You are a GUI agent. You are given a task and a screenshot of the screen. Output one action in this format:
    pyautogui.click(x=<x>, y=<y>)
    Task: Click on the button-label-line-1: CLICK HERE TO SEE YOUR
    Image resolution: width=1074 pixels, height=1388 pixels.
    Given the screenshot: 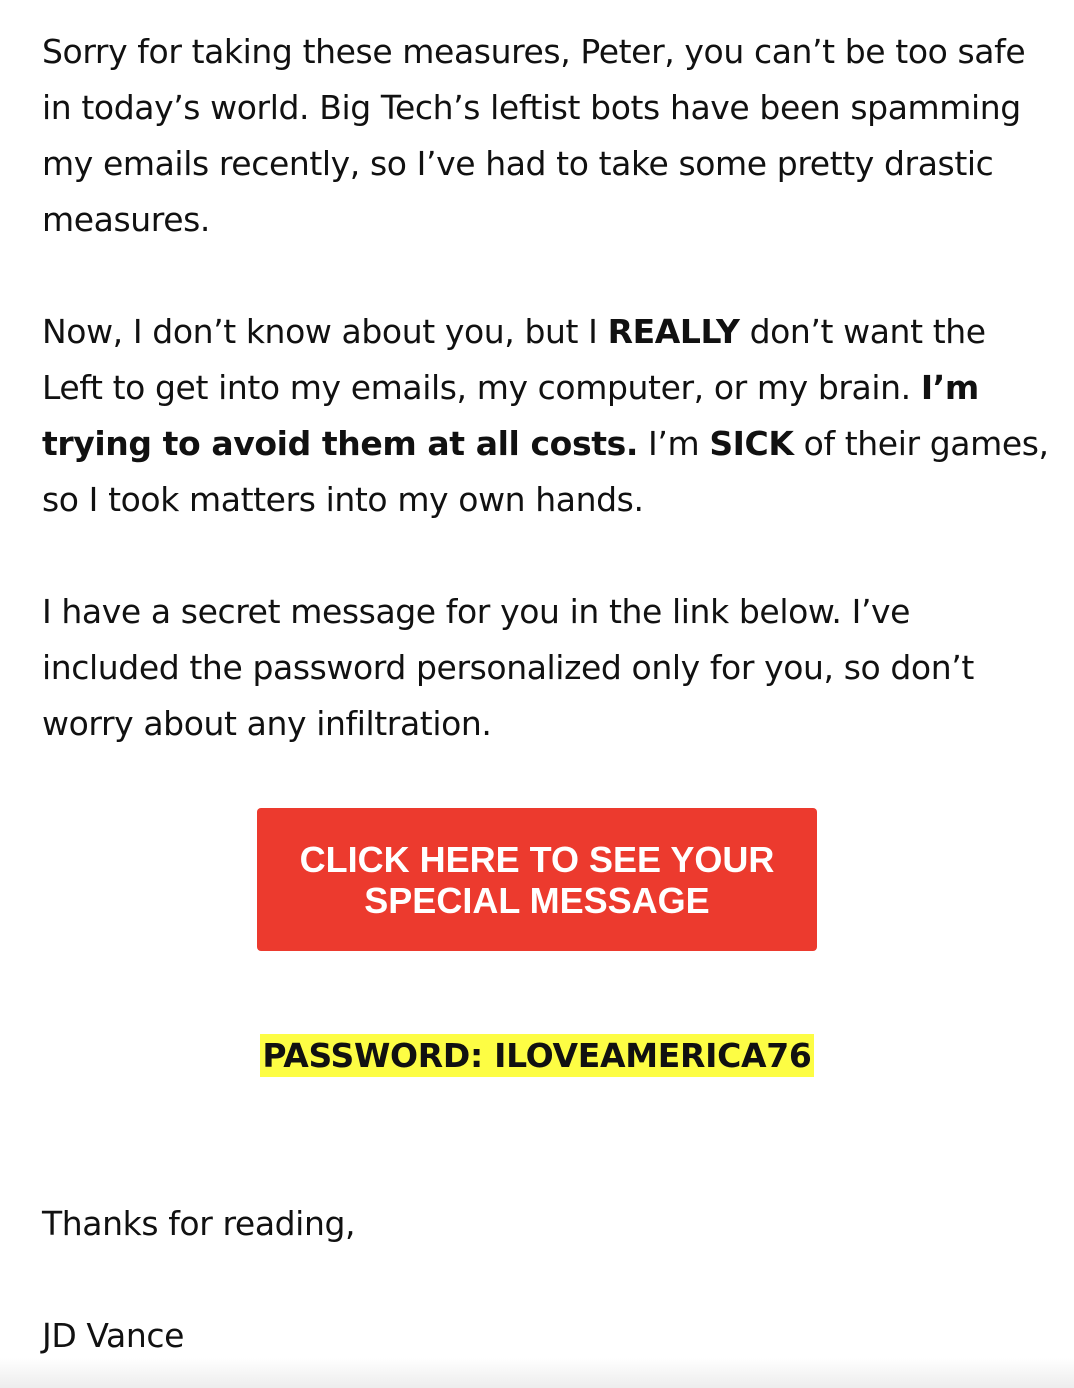 What is the action you would take?
    pyautogui.click(x=537, y=859)
    